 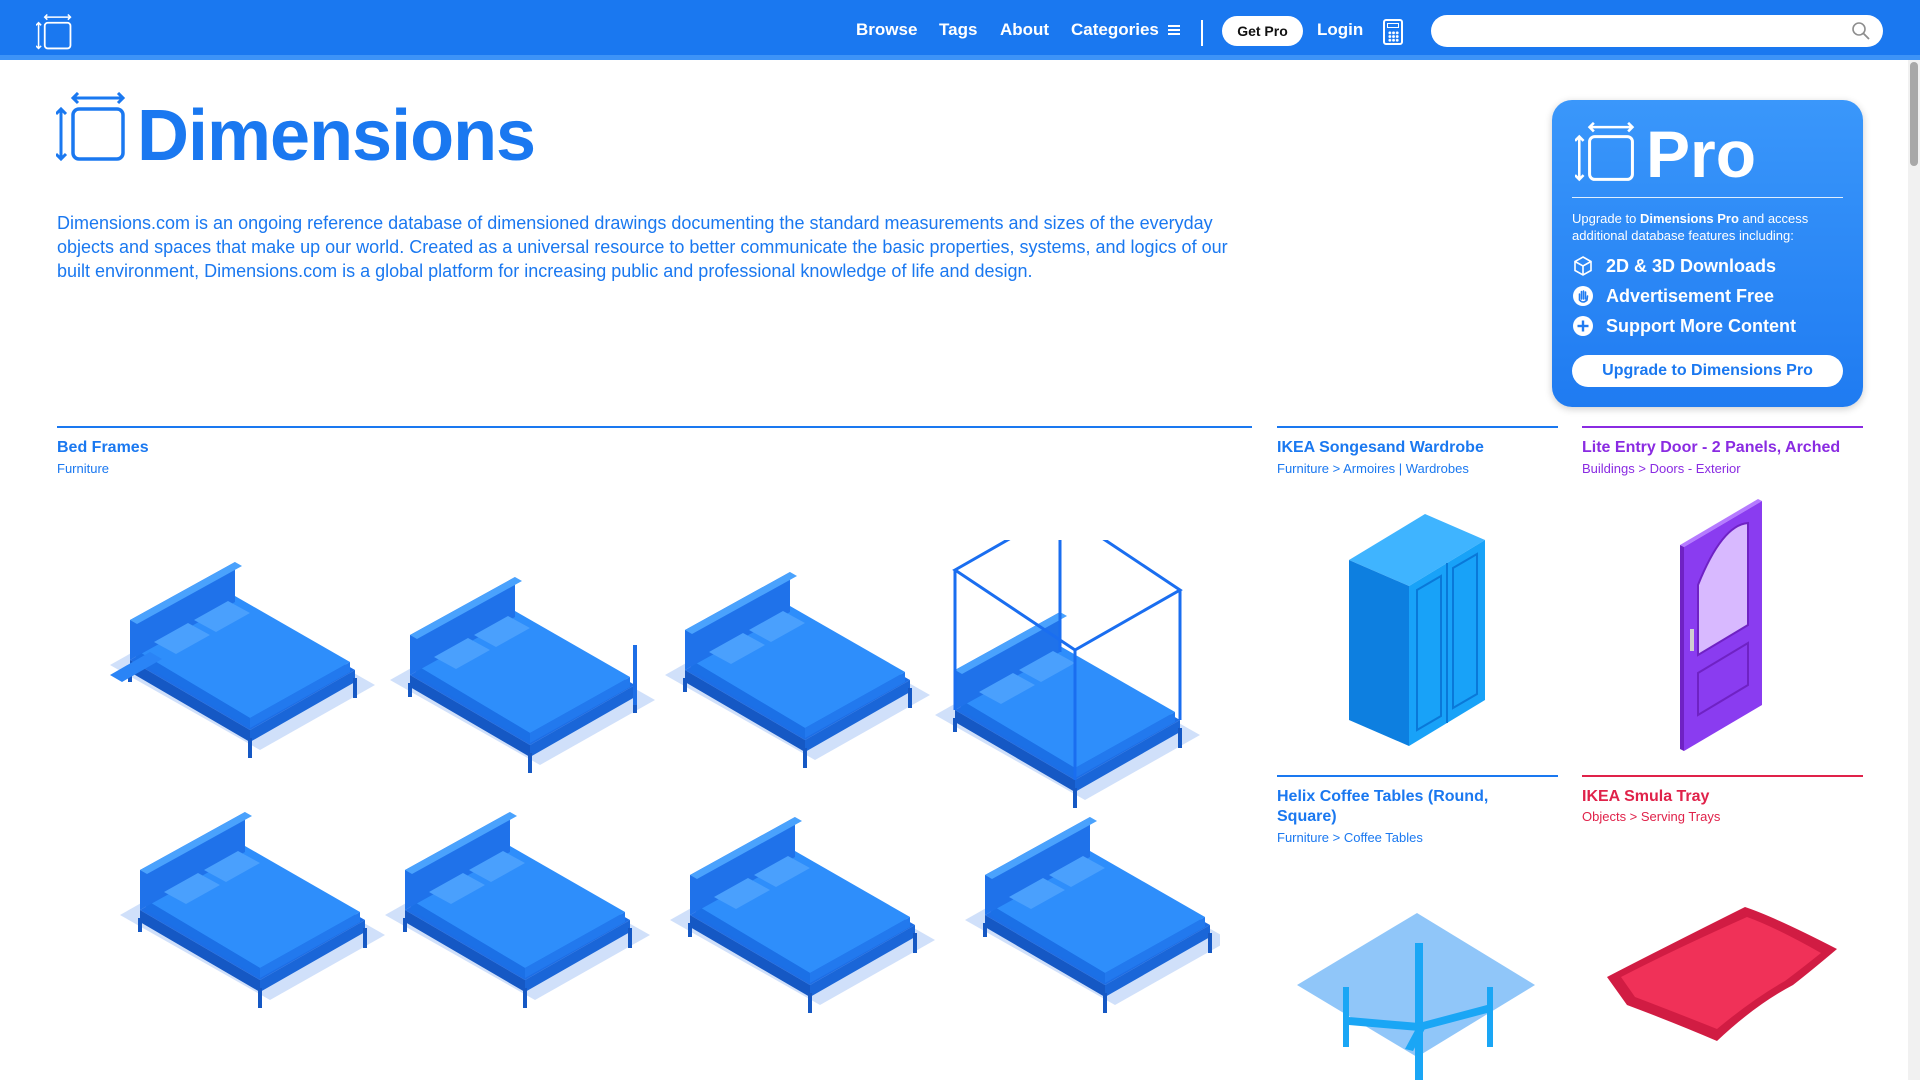 What do you see at coordinates (1173, 30) in the screenshot?
I see `menu-icon` at bounding box center [1173, 30].